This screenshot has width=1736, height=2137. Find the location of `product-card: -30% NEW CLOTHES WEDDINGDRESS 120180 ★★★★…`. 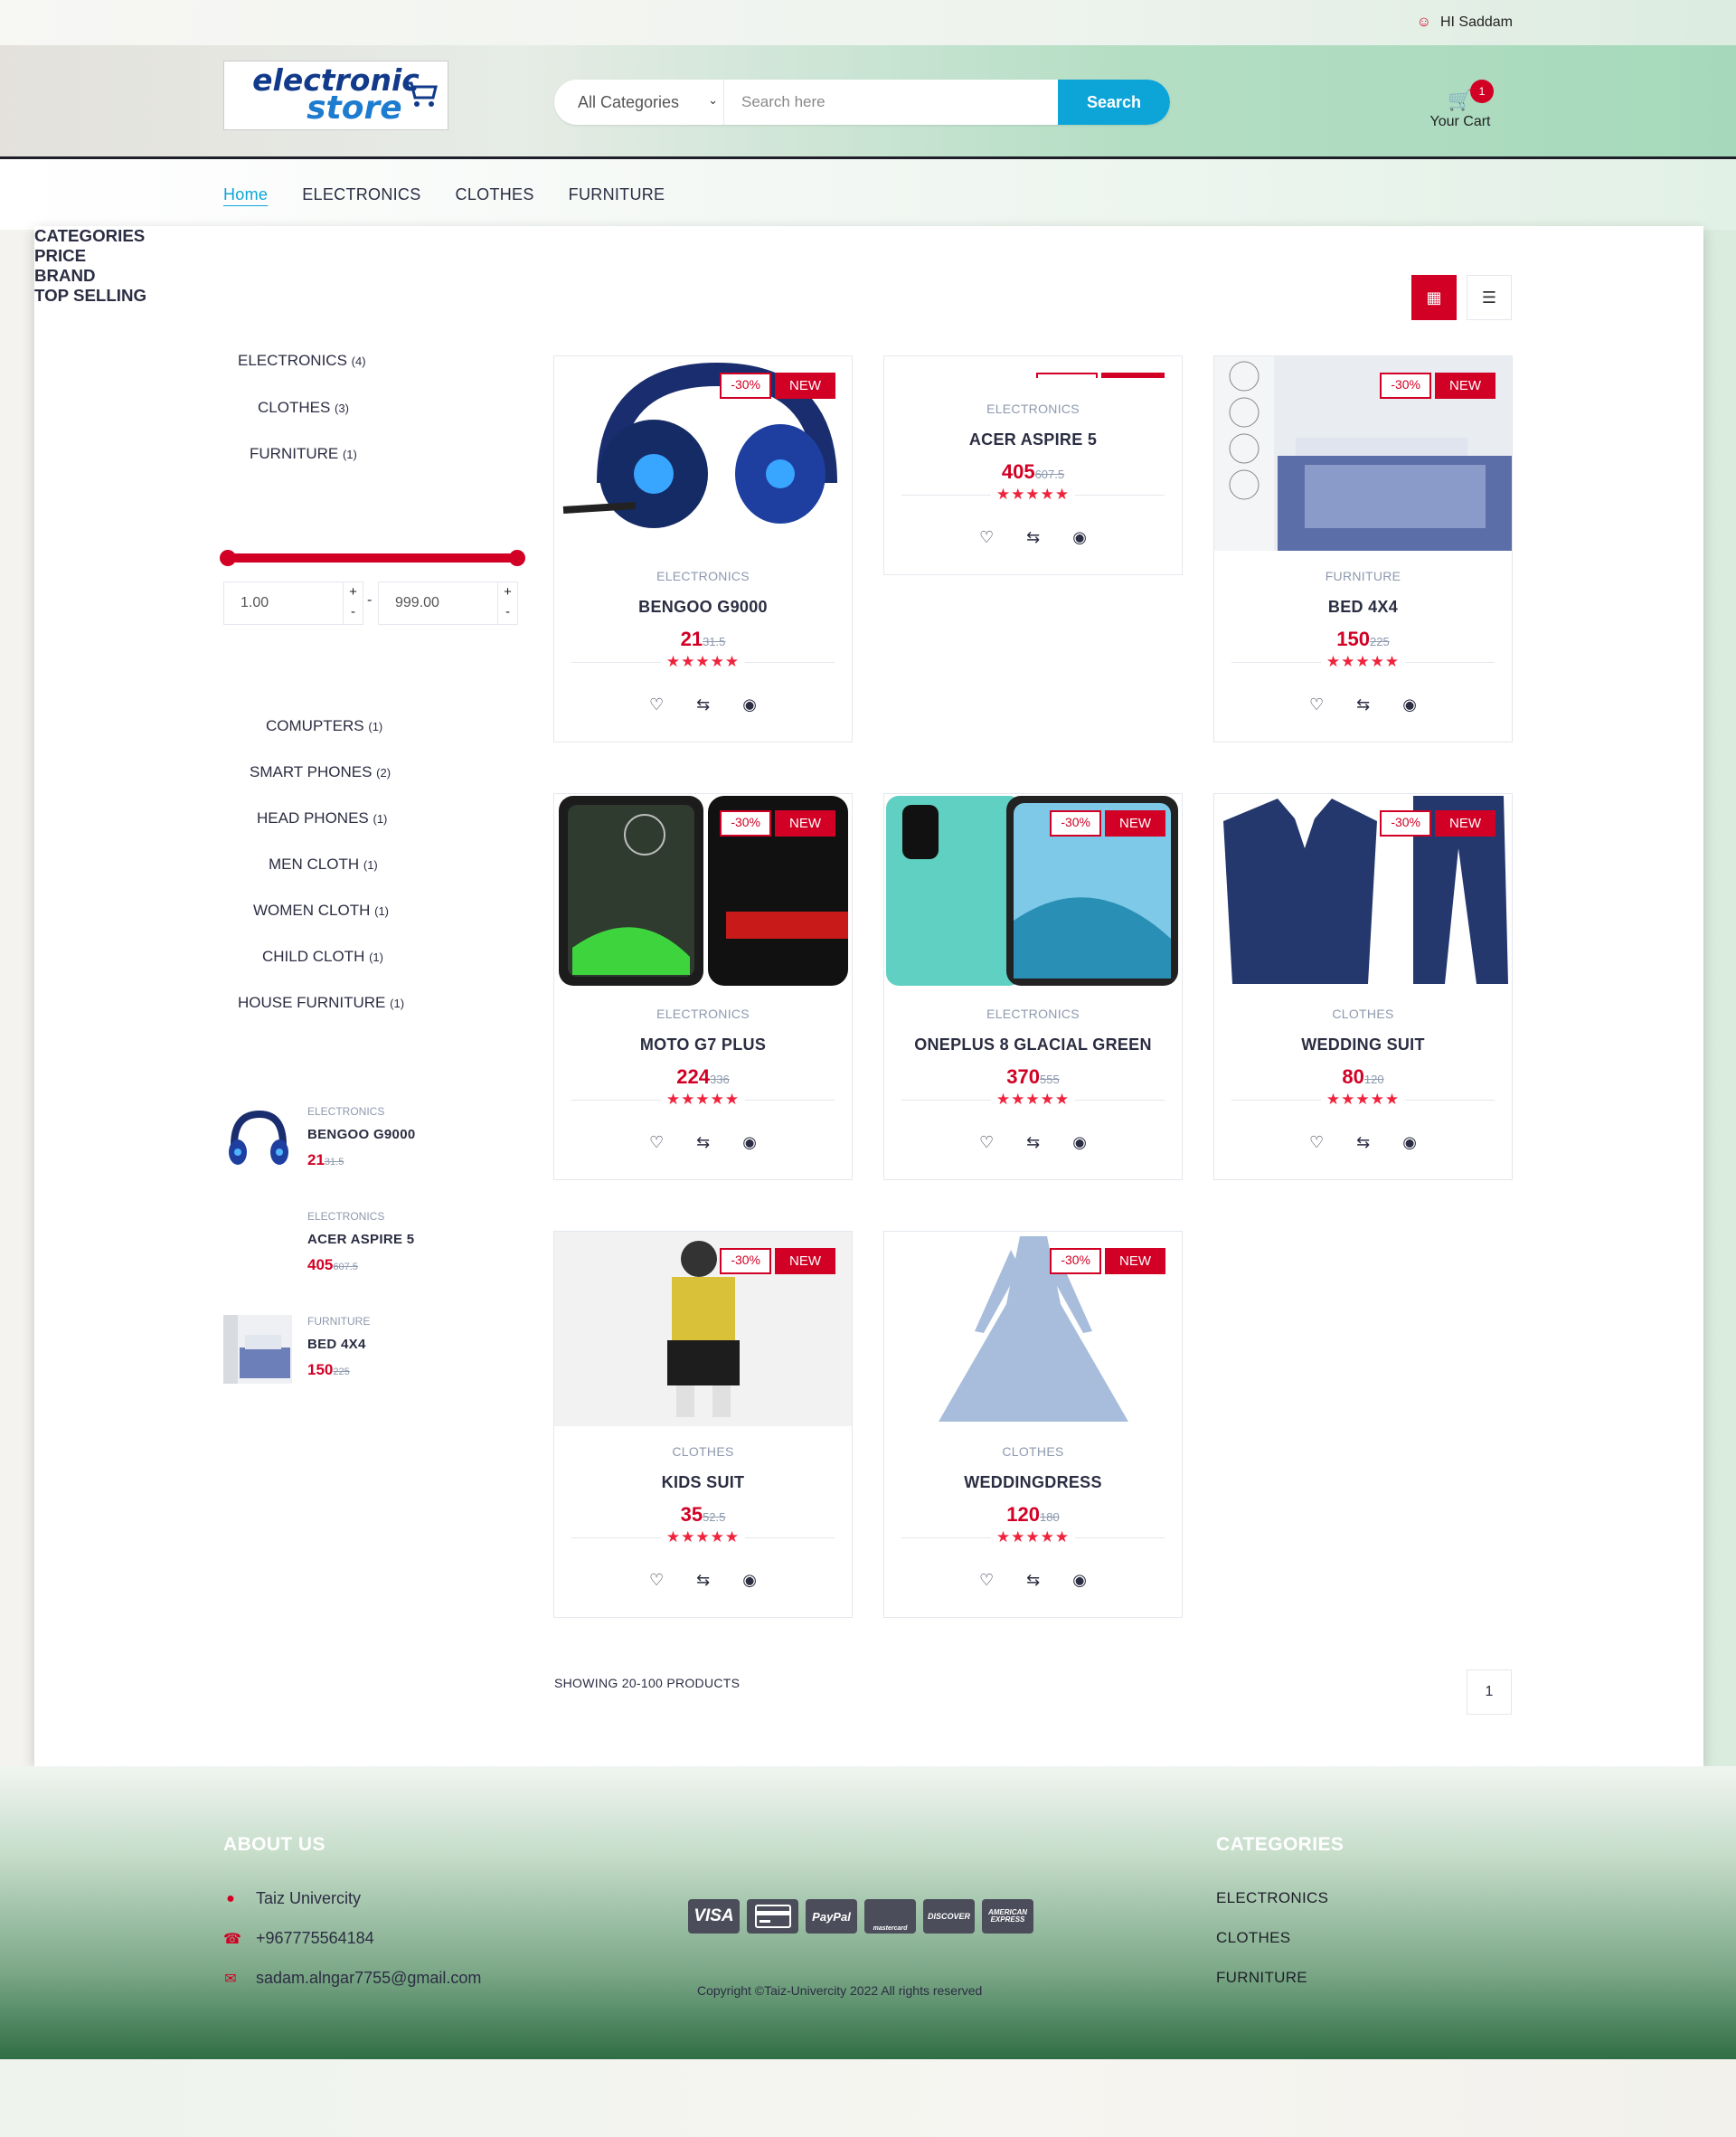

product-card: -30% NEW CLOTHES WEDDINGDRESS 120180 ★★★★… is located at coordinates (1033, 1424).